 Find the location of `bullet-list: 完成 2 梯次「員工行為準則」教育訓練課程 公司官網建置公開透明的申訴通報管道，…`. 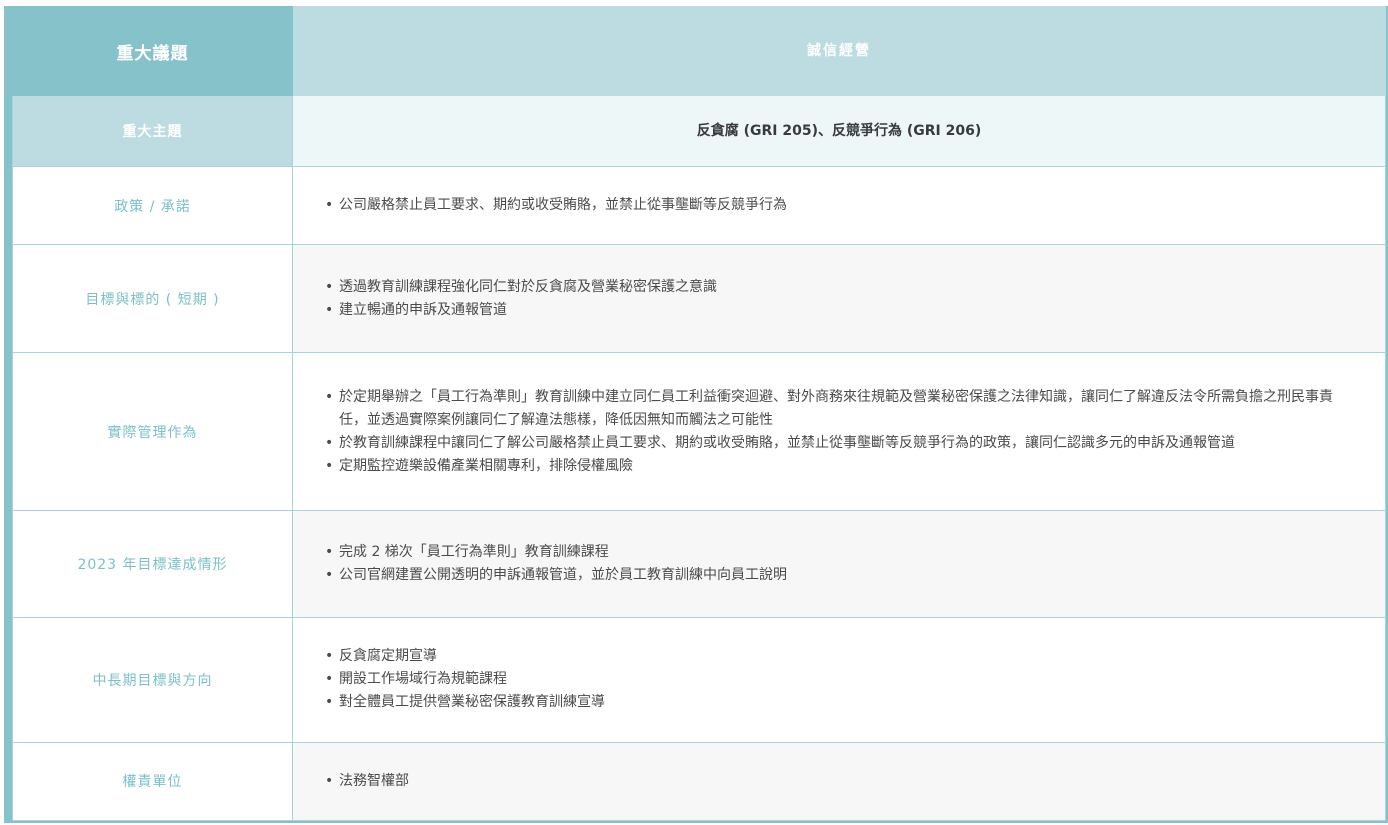

bullet-list: 完成 2 梯次「員工行為準則」教育訓練課程 公司官網建置公開透明的申訴通報管道，… is located at coordinates (841, 564).